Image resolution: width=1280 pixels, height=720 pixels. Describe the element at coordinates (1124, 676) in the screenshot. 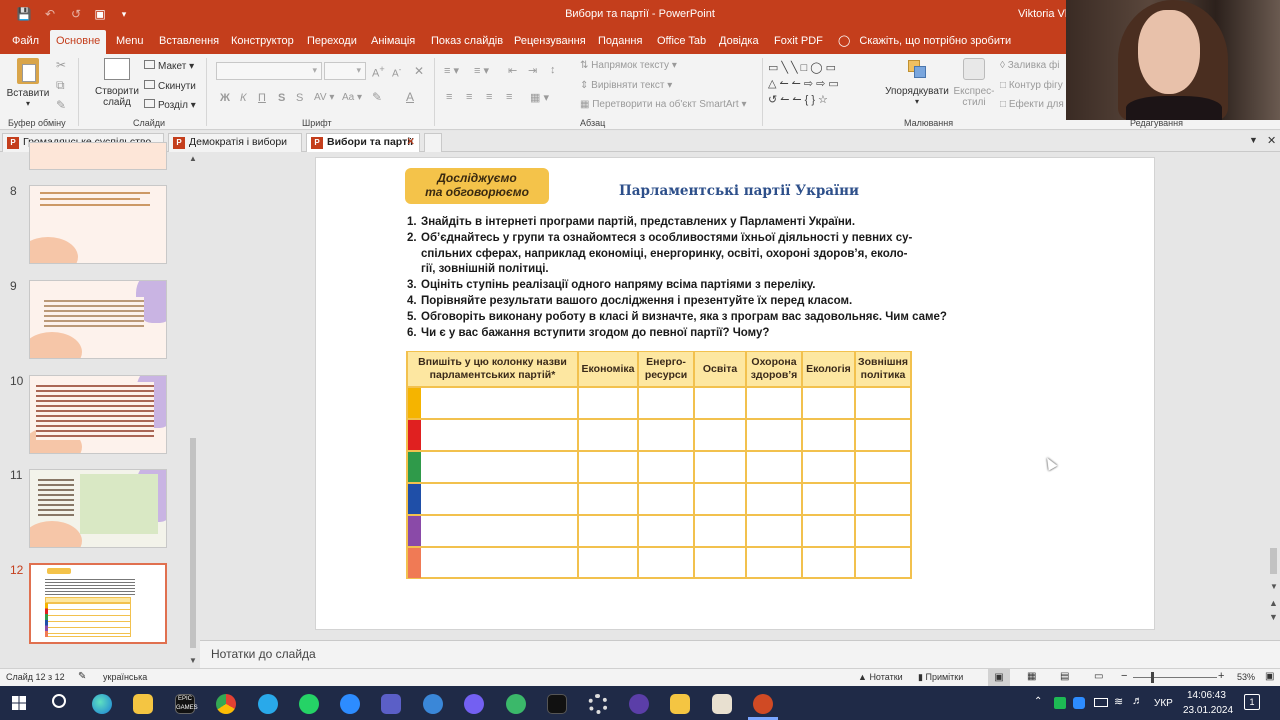

I see `zoom-out-icon: −` at that location.